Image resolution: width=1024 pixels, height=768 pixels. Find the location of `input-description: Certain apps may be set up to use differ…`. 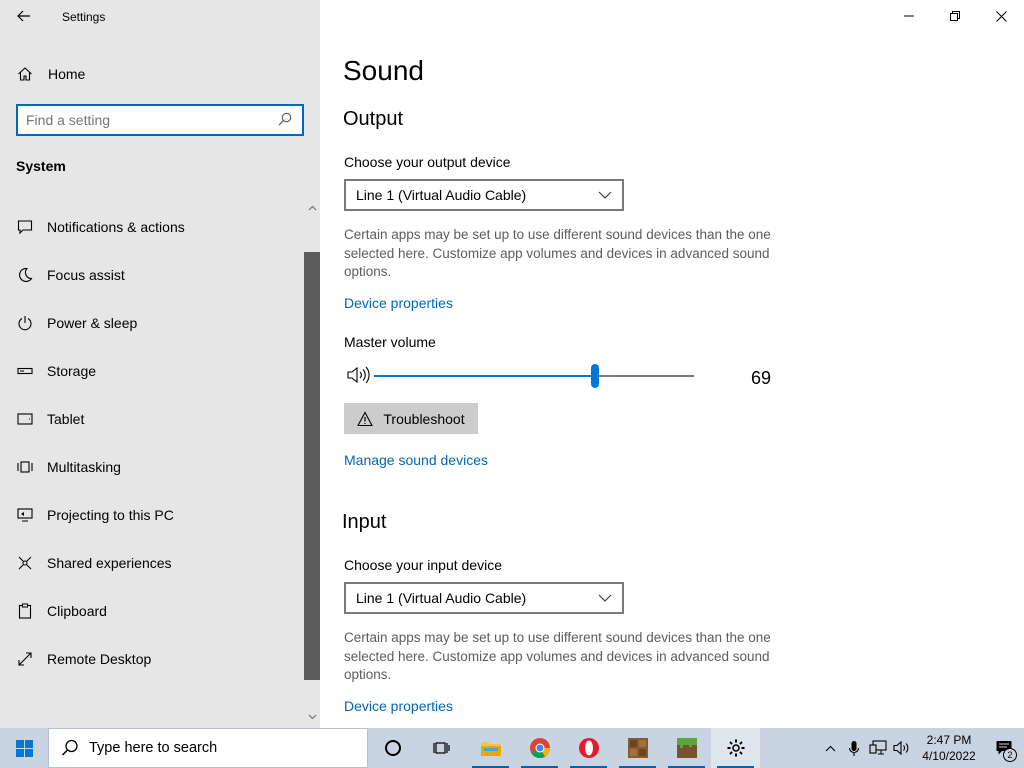

input-description: Certain apps may be set up to use differ… is located at coordinates (557, 656).